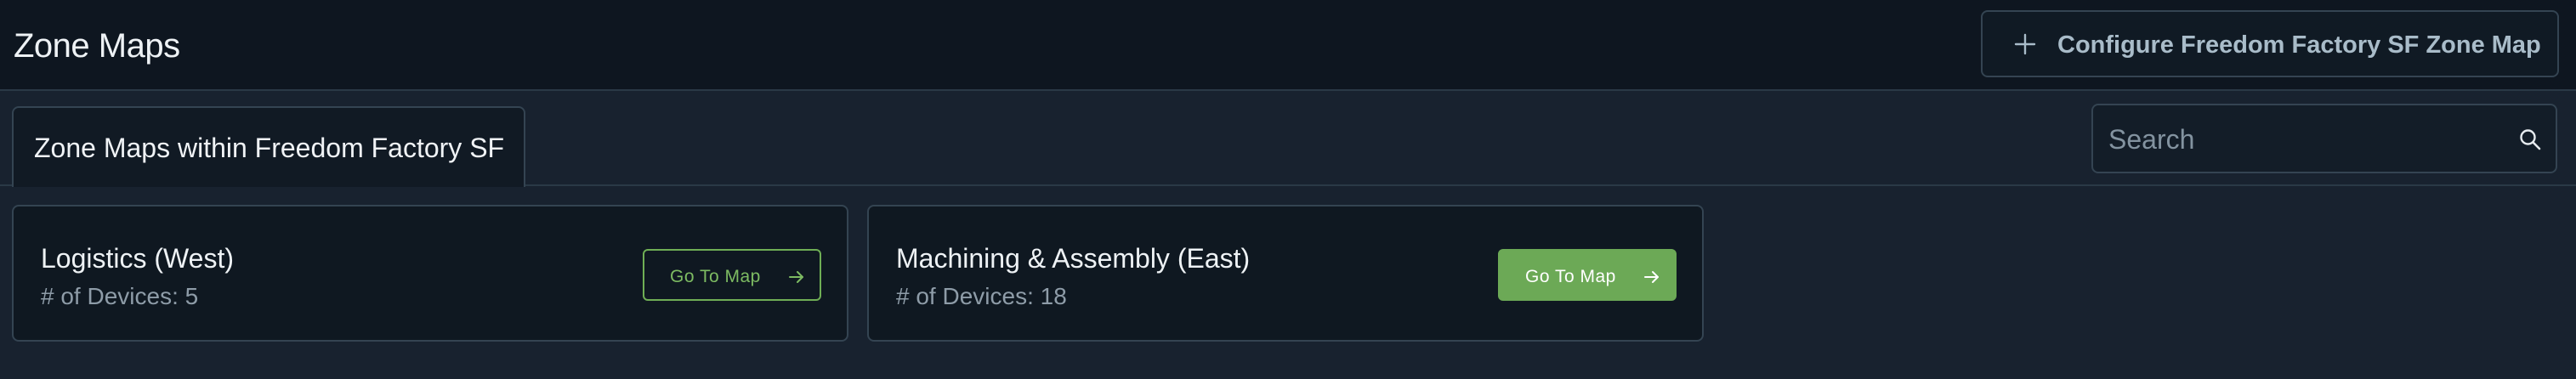 This screenshot has height=379, width=2576. I want to click on search-input, so click(2304, 139).